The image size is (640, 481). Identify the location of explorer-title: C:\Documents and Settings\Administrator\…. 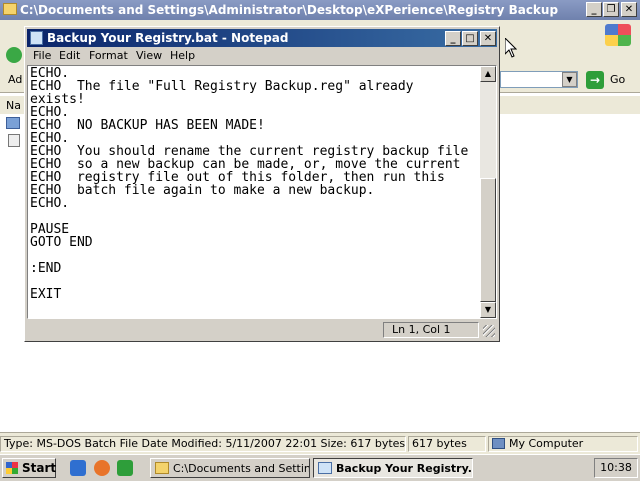
(289, 10).